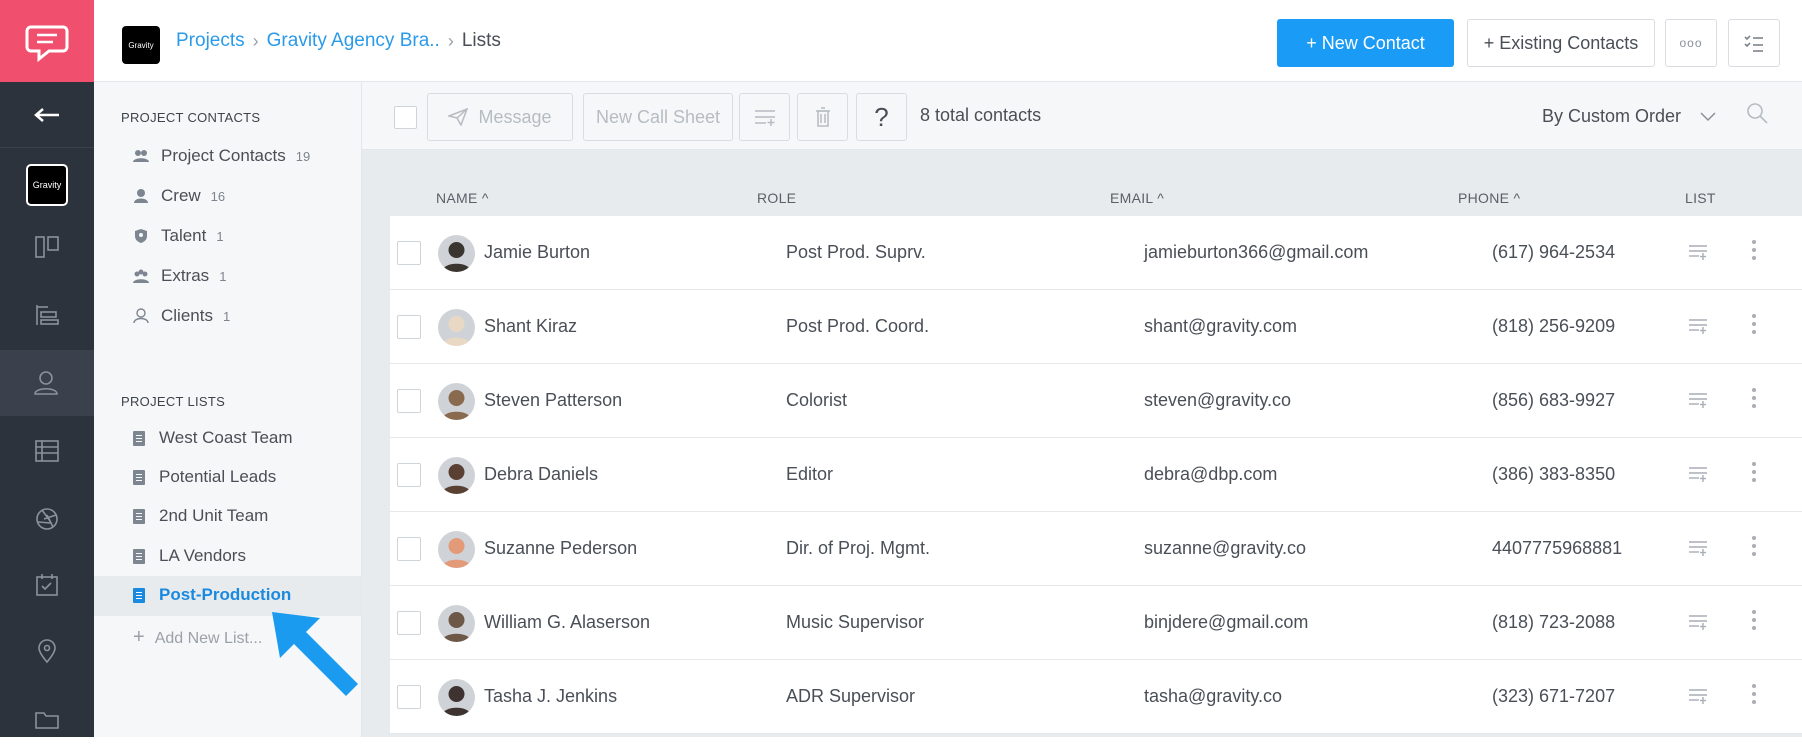 This screenshot has height=752, width=1802. I want to click on calendar-icon, so click(47, 585).